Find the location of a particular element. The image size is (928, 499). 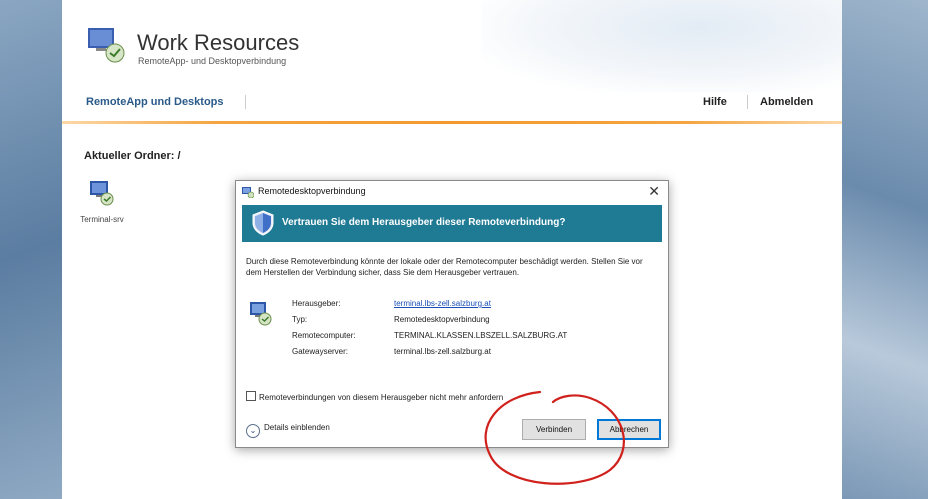

dont-ask-again-checkbox is located at coordinates (251, 396).